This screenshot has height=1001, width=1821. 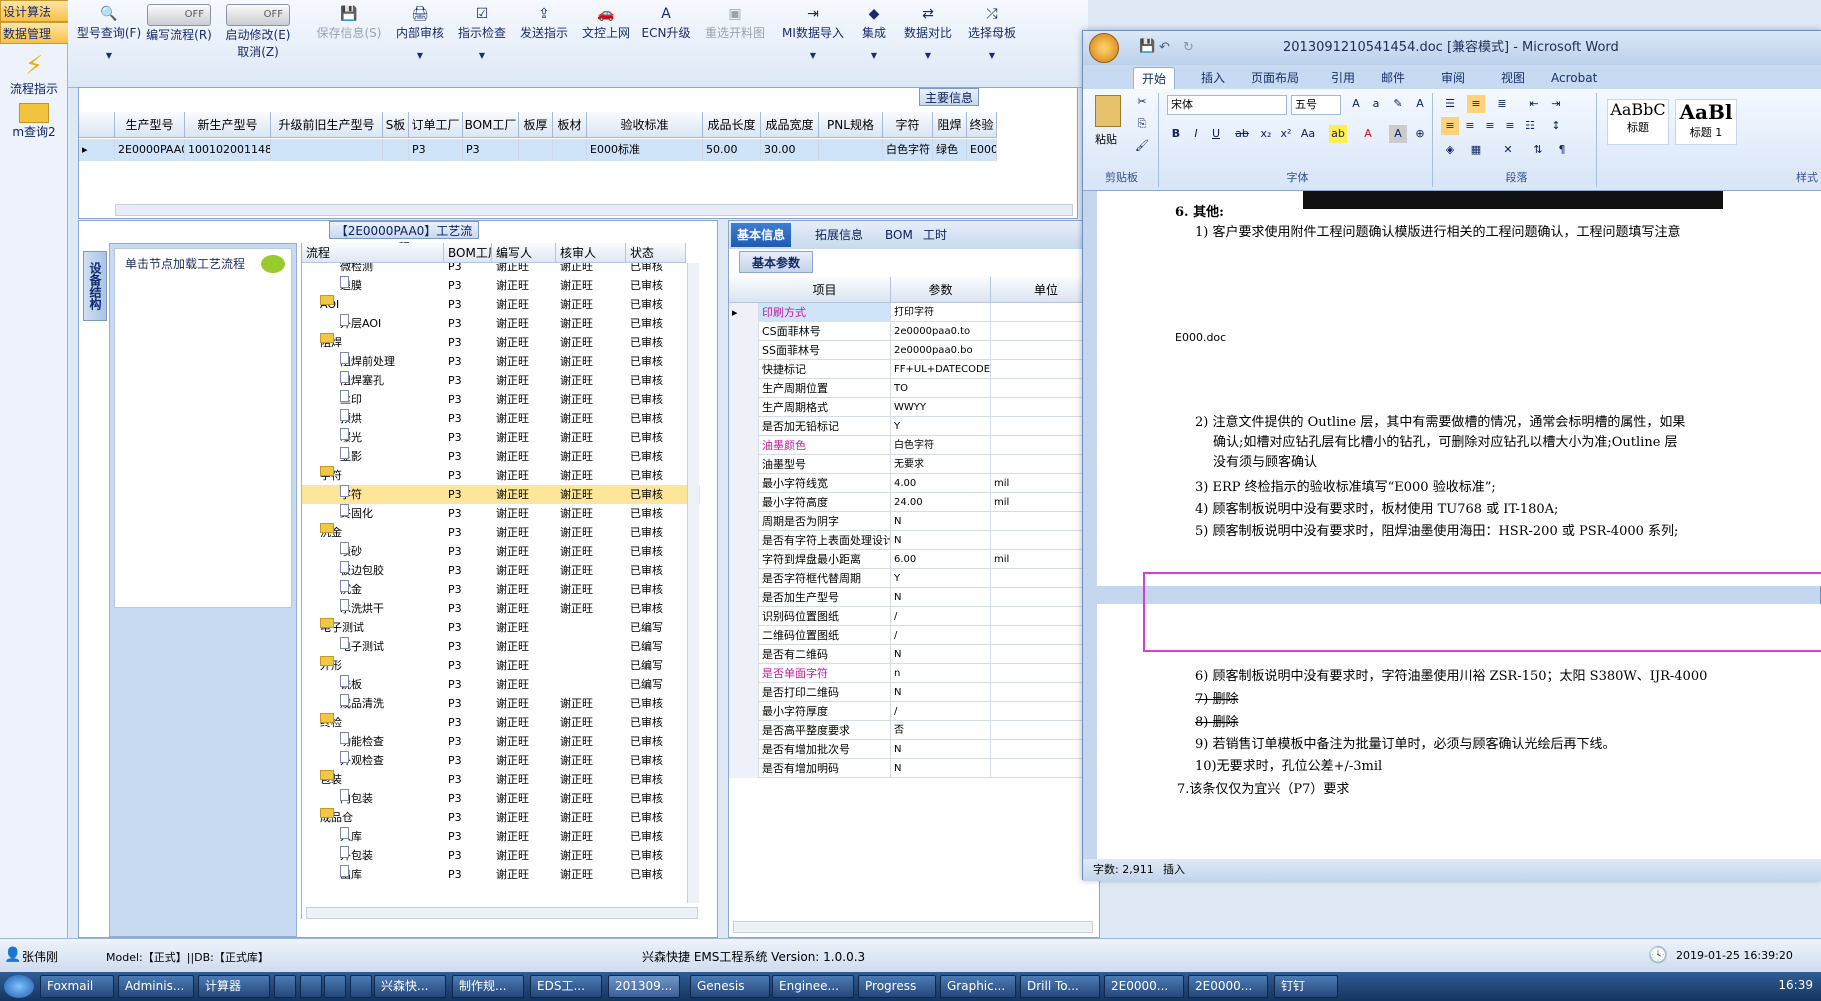 I want to click on basic-params-subtab: 基本参数, so click(x=776, y=262).